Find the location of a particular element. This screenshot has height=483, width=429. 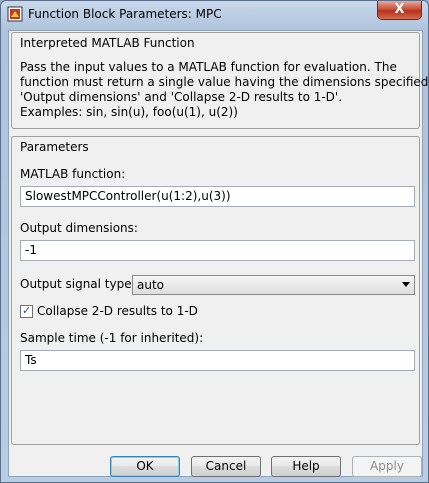

cancel-button: Cancel is located at coordinates (226, 466).